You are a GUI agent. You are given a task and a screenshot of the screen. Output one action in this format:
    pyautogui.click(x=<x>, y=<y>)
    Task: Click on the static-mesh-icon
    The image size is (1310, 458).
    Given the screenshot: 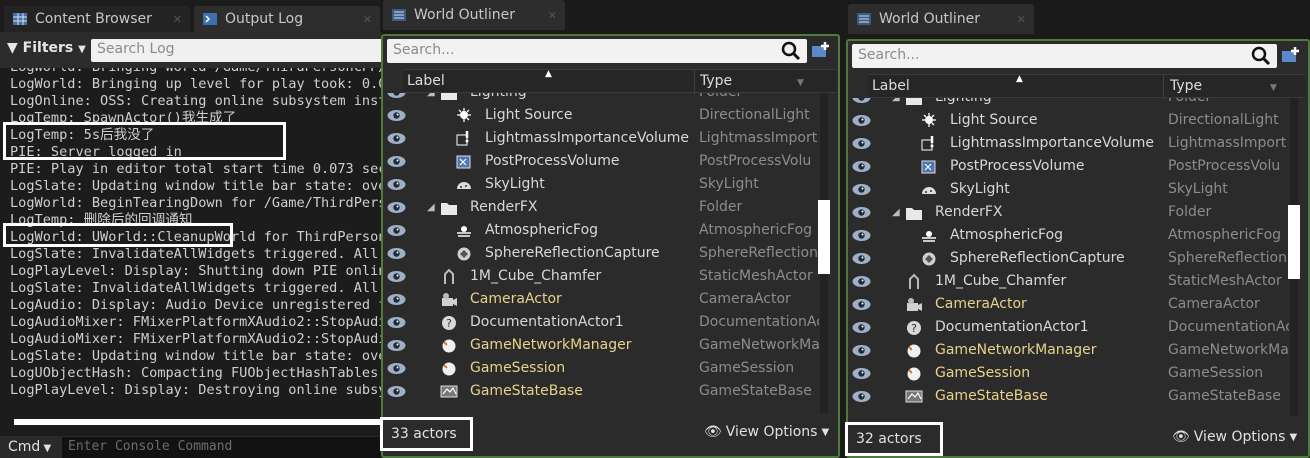 What is the action you would take?
    pyautogui.click(x=914, y=281)
    